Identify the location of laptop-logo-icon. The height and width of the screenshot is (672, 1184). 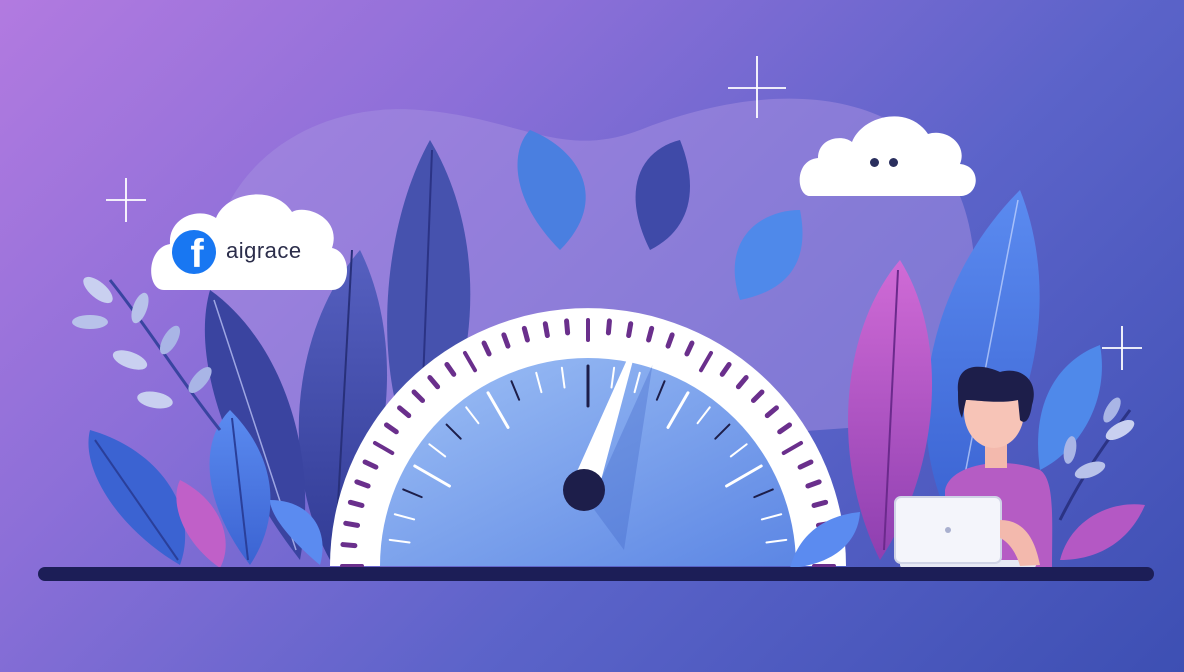
(948, 530).